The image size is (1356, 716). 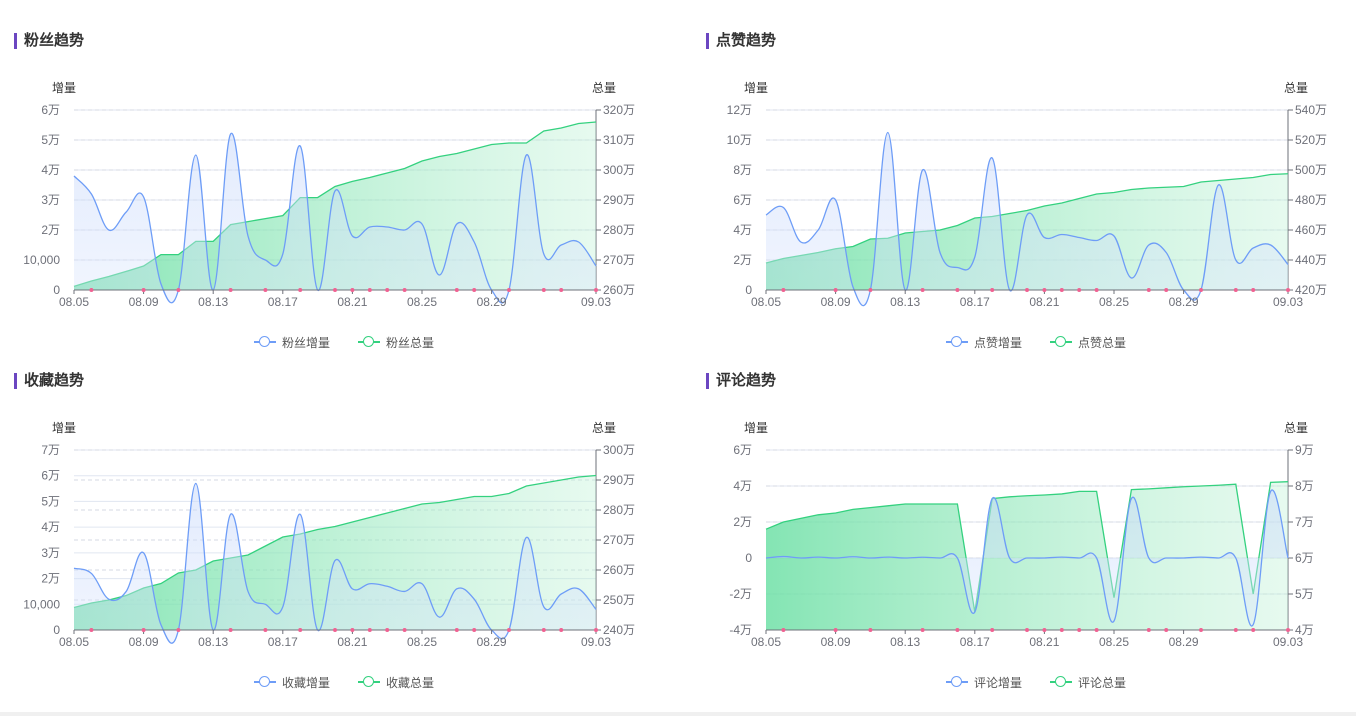 I want to click on left-axis-label: 增量, so click(x=64, y=428).